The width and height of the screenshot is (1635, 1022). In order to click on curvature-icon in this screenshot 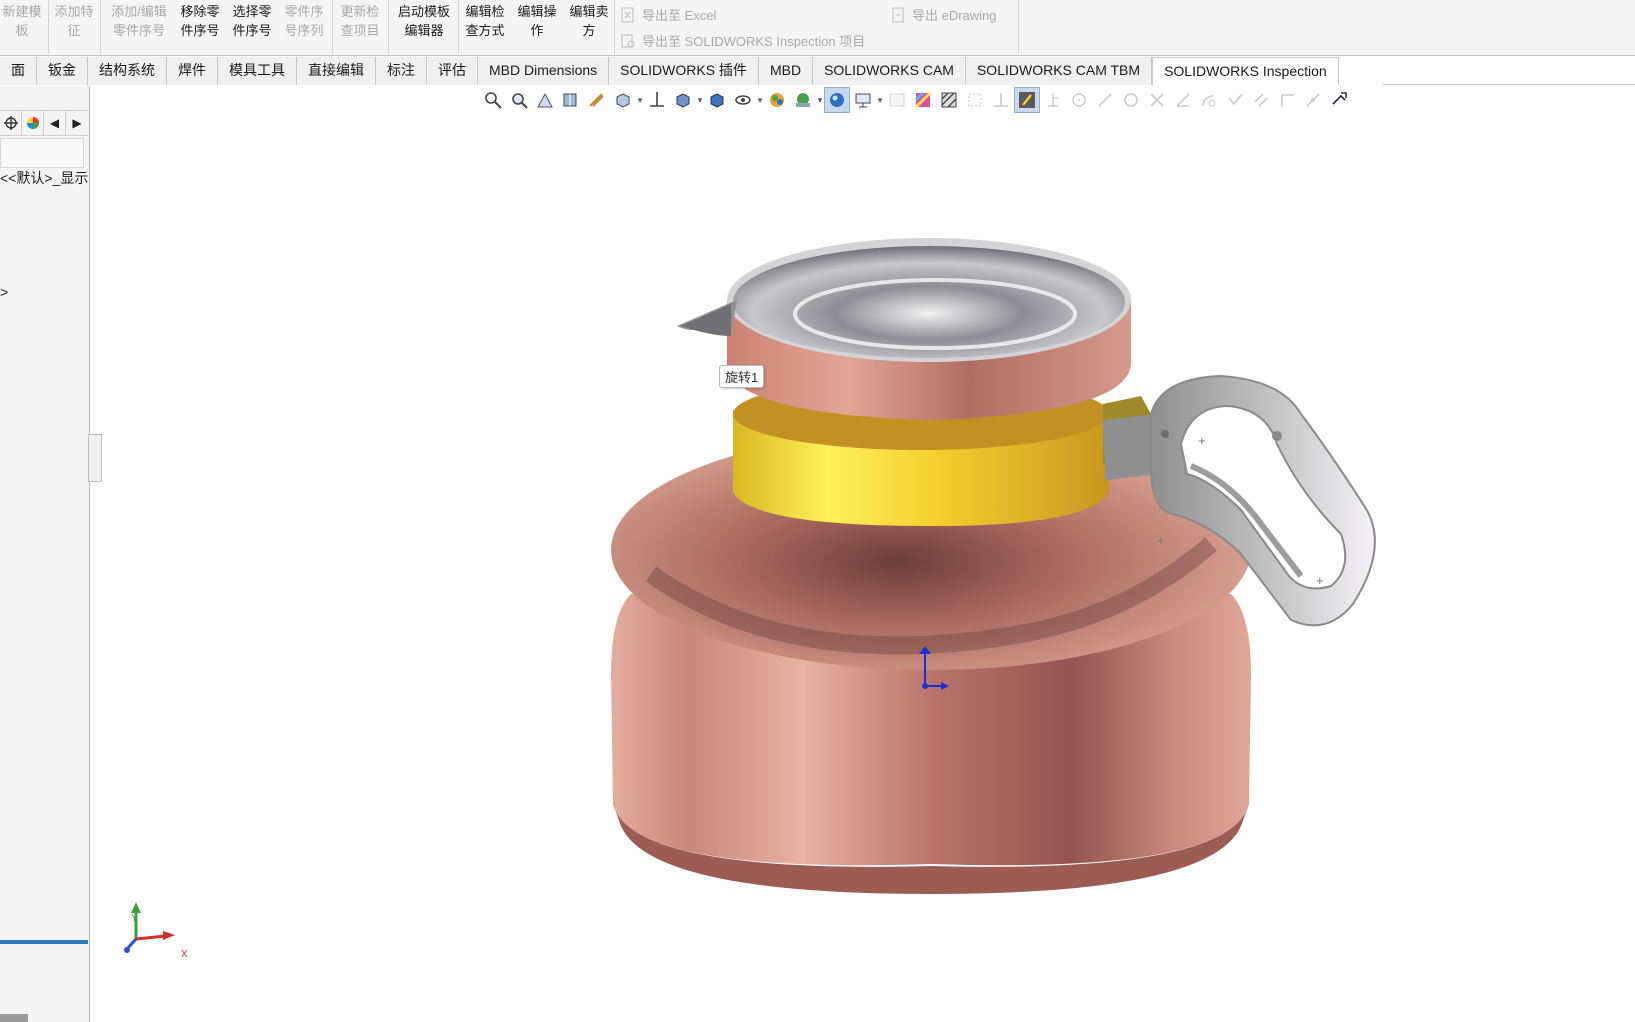, I will do `click(949, 100)`.